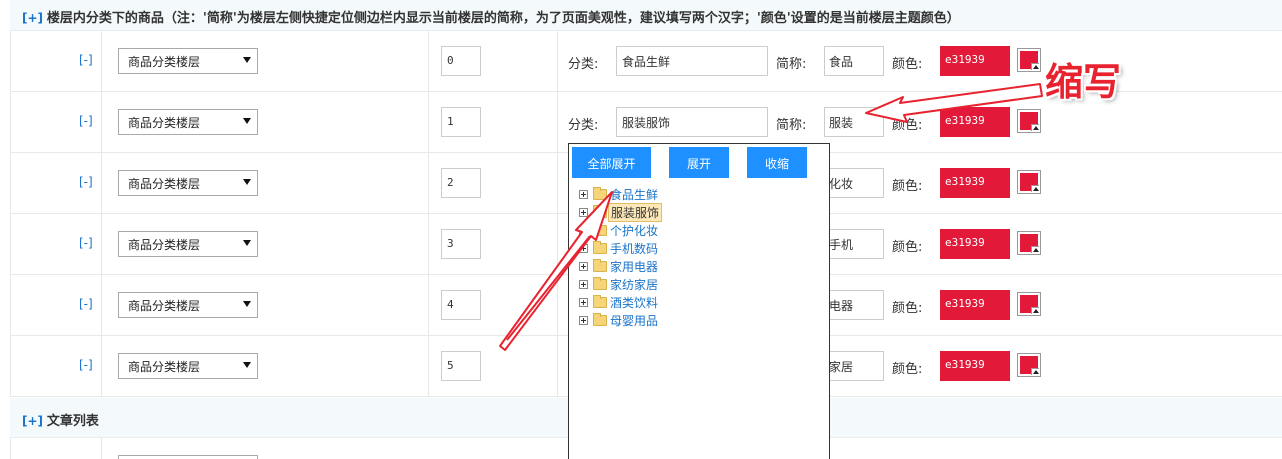 This screenshot has height=459, width=1282. What do you see at coordinates (634, 248) in the screenshot?
I see `tree-node-label: 手机数码` at bounding box center [634, 248].